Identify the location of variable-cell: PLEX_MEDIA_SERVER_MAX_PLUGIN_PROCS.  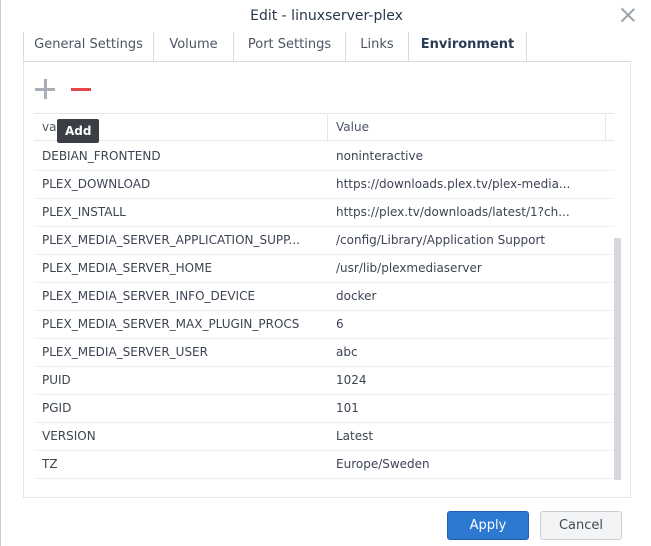
(171, 324).